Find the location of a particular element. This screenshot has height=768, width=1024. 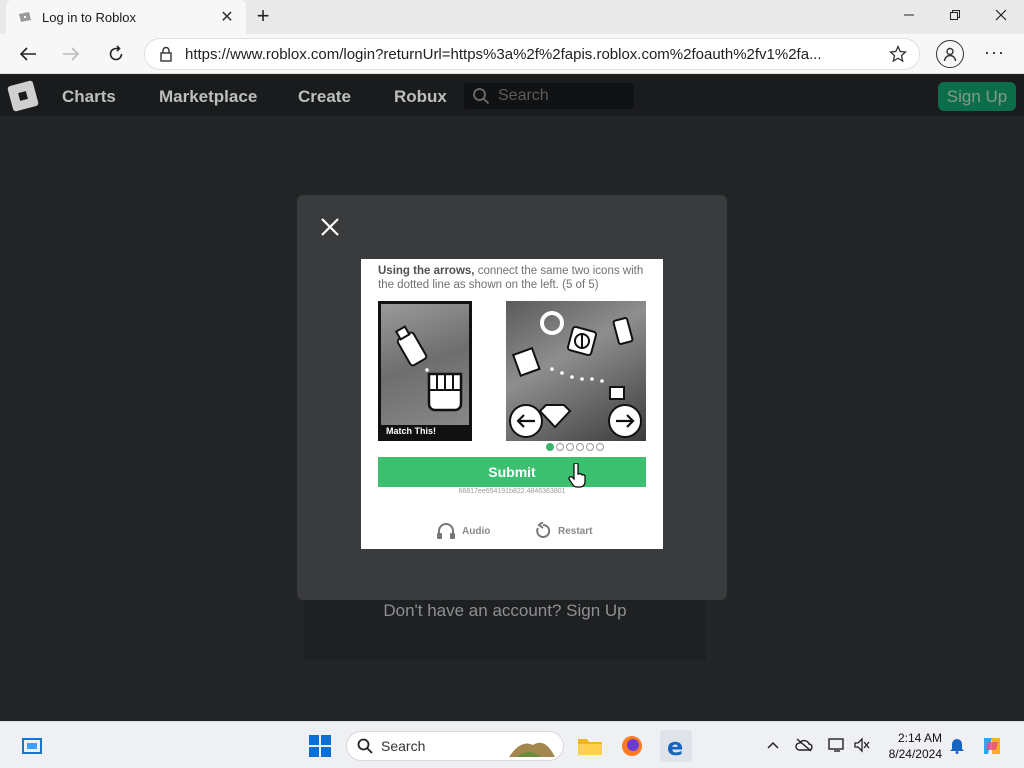

back-arrow-icon is located at coordinates (27, 54).